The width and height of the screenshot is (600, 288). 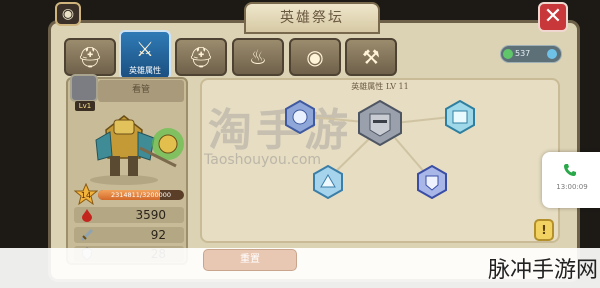 I want to click on hammer-icon: ⚒, so click(x=371, y=57).